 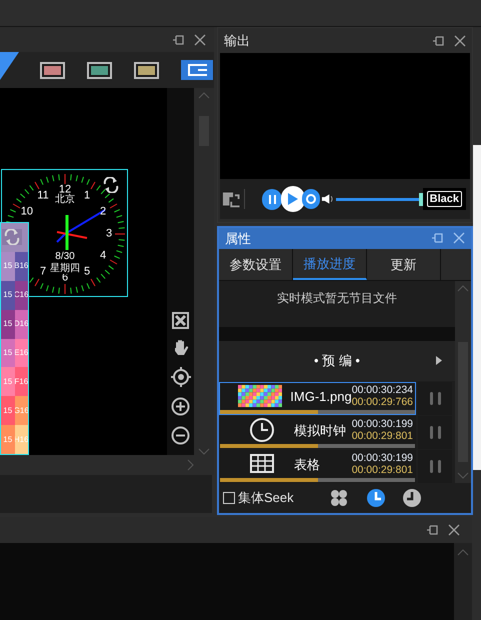 What do you see at coordinates (439, 360) in the screenshot?
I see `expand-arrow-icon` at bounding box center [439, 360].